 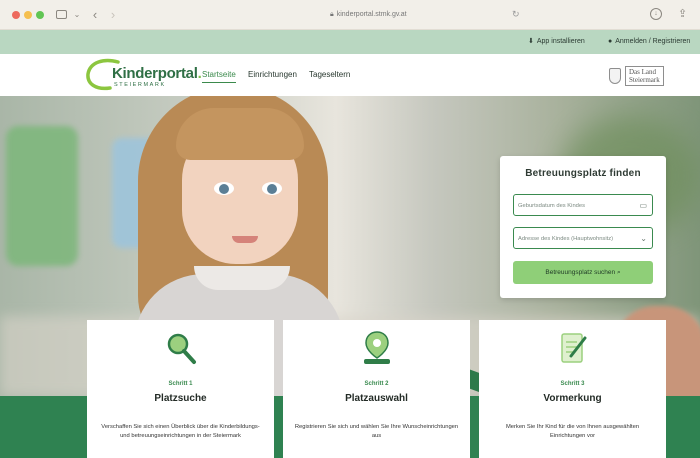 I want to click on step-label: Schritt 3, so click(x=572, y=384).